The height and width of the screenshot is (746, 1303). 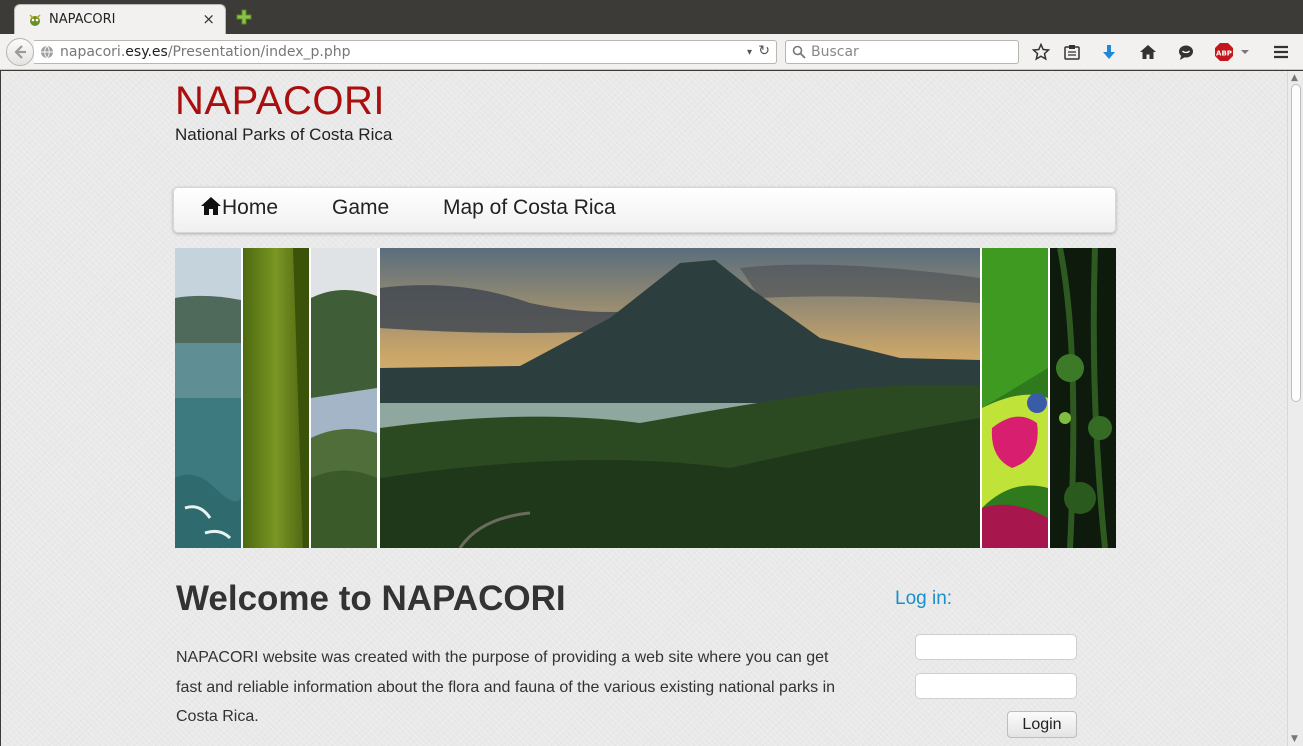 I want to click on nav-item-game: Game, so click(x=360, y=208).